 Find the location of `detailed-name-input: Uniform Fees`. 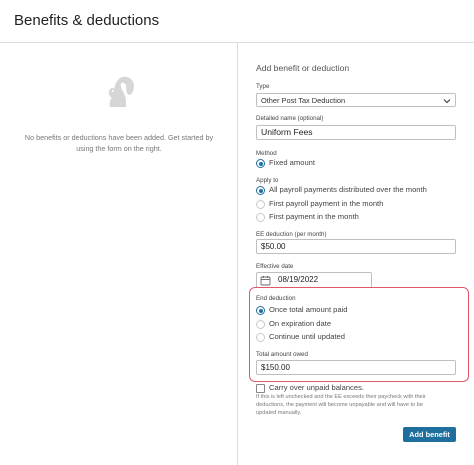

detailed-name-input: Uniform Fees is located at coordinates (356, 132).